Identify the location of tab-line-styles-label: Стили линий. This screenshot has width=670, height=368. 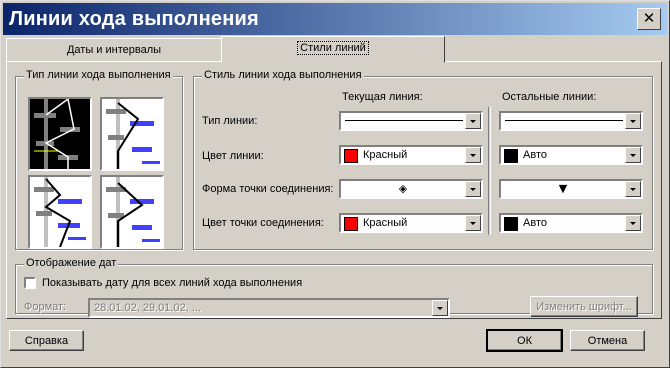
(333, 48).